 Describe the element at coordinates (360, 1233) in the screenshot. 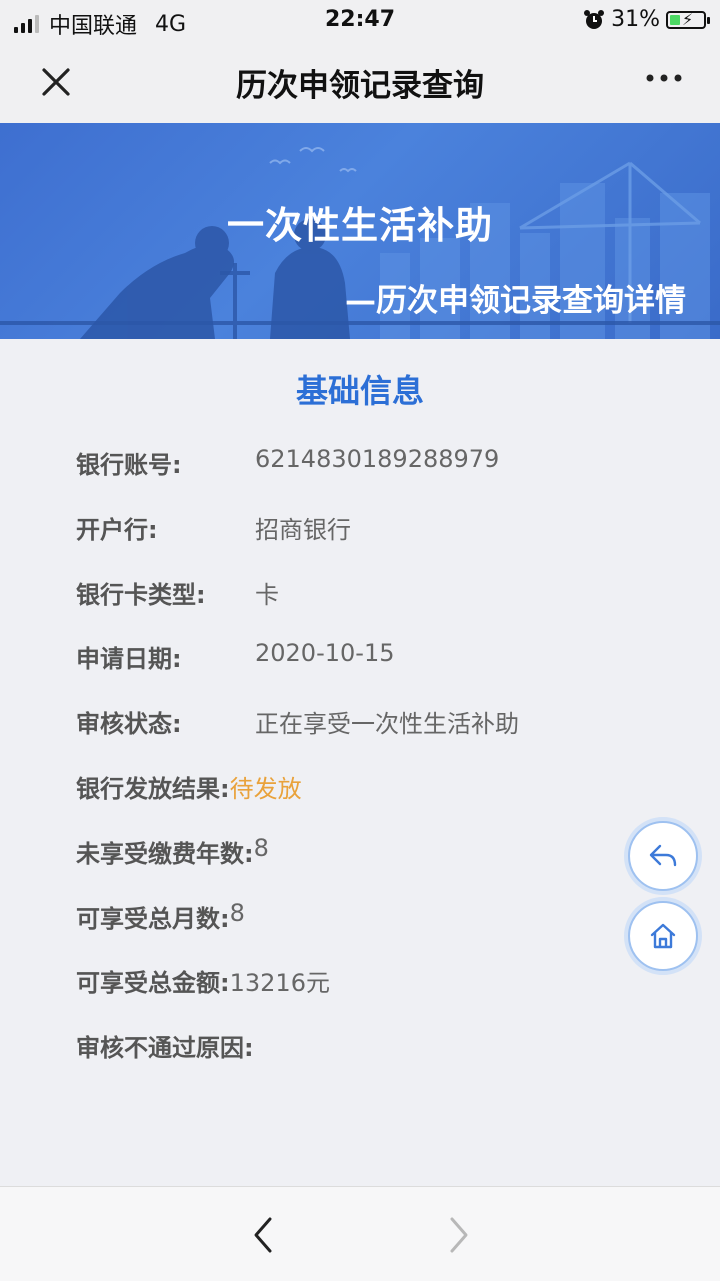

I see `bottom-toolbar` at that location.